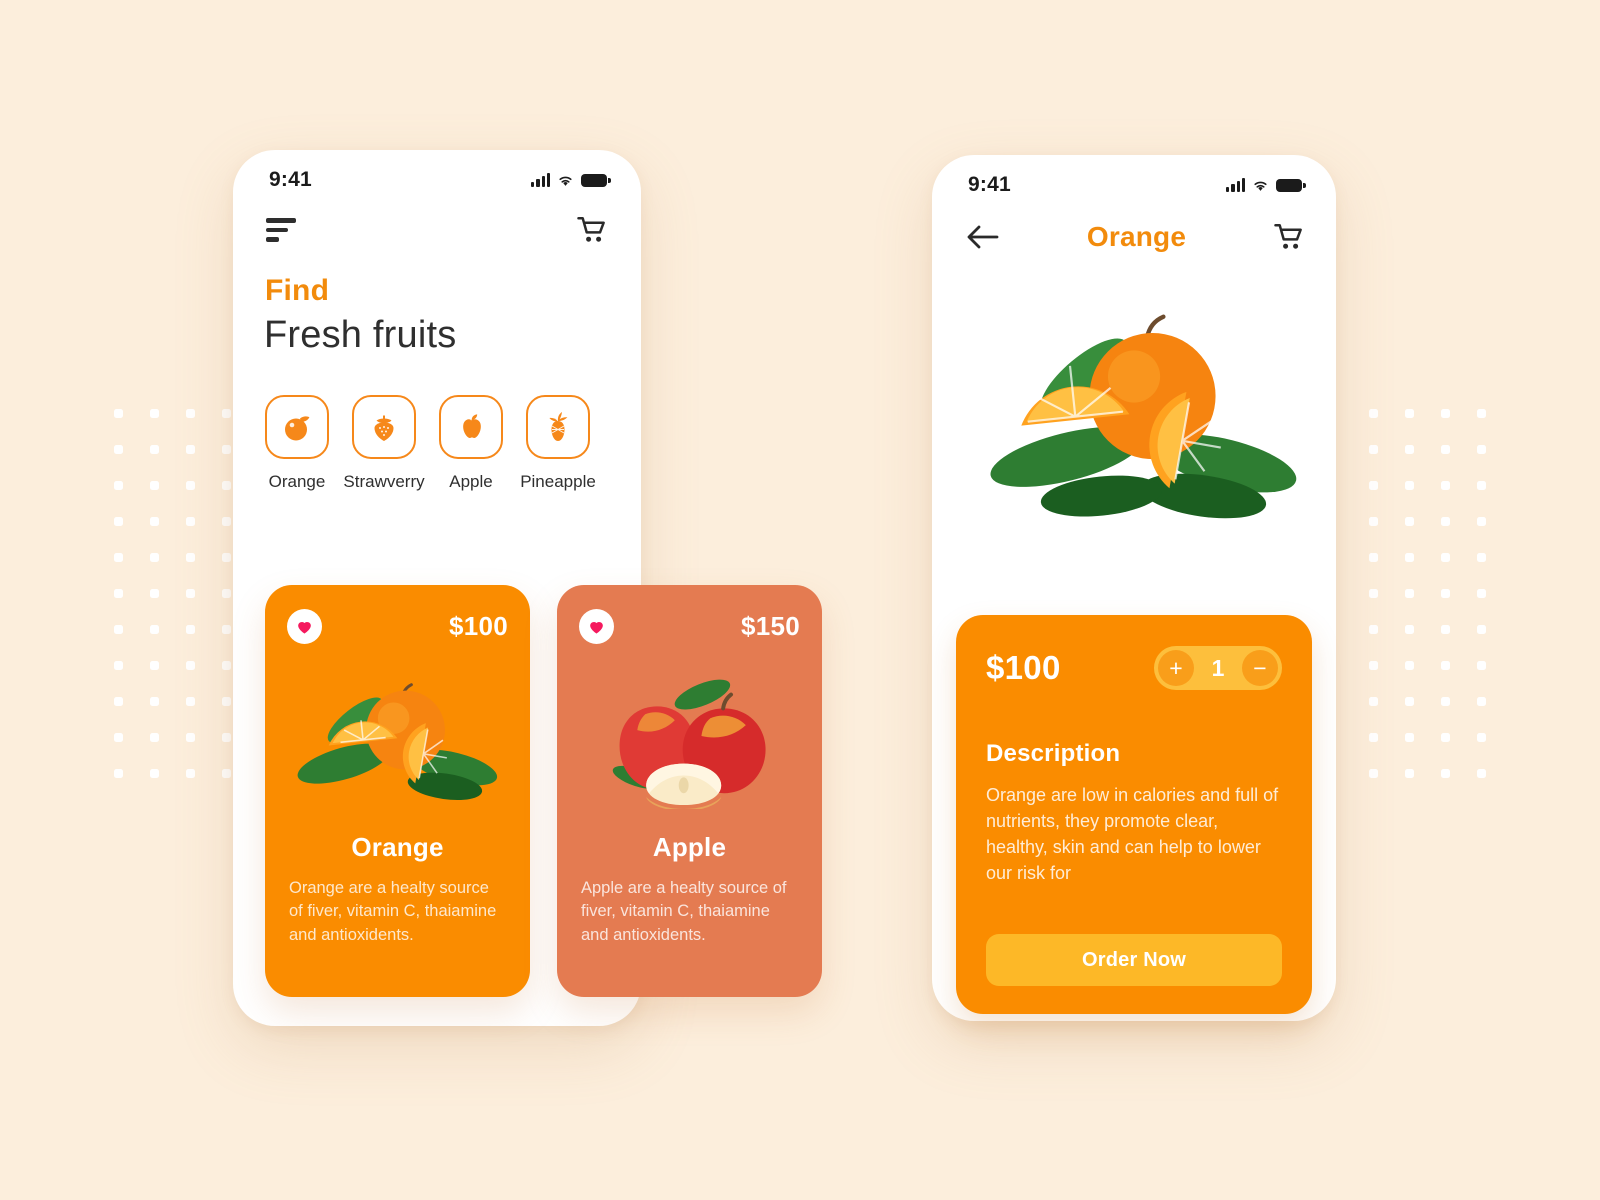  What do you see at coordinates (1023, 667) in the screenshot?
I see `detail-price: $100` at bounding box center [1023, 667].